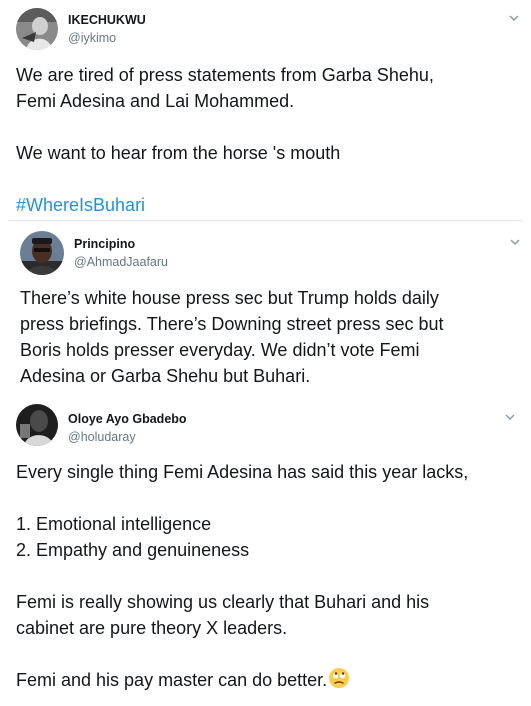 This screenshot has height=706, width=531. What do you see at coordinates (121, 262) in the screenshot?
I see `user-handle: @AhmadJaafaru` at bounding box center [121, 262].